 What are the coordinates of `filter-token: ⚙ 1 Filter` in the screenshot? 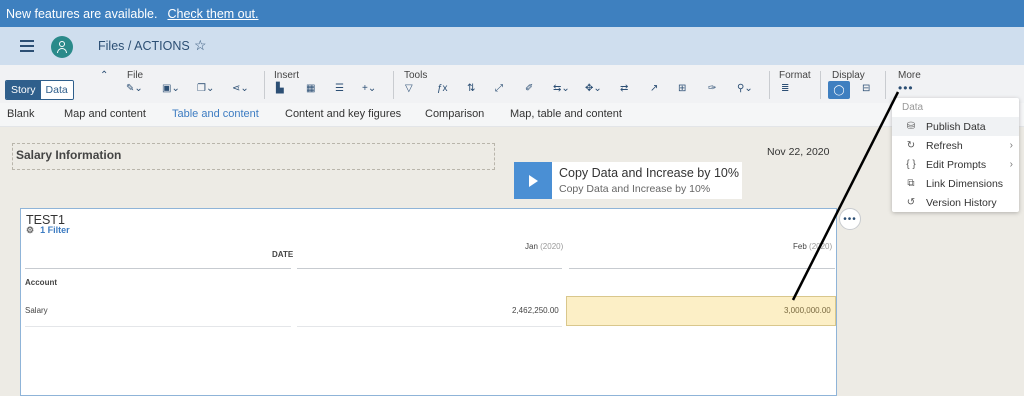 It's located at (48, 230).